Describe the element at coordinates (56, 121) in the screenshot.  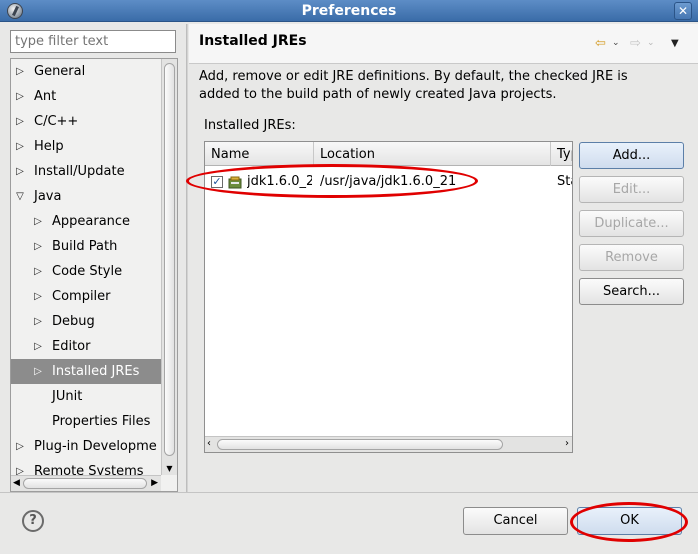
I see `tree-item-label: C/C++` at that location.